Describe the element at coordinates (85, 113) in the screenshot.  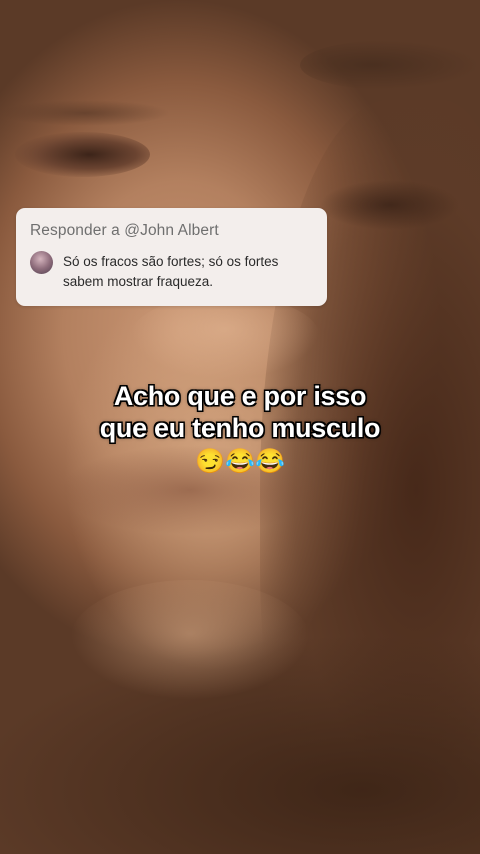
I see `face-brow-left` at that location.